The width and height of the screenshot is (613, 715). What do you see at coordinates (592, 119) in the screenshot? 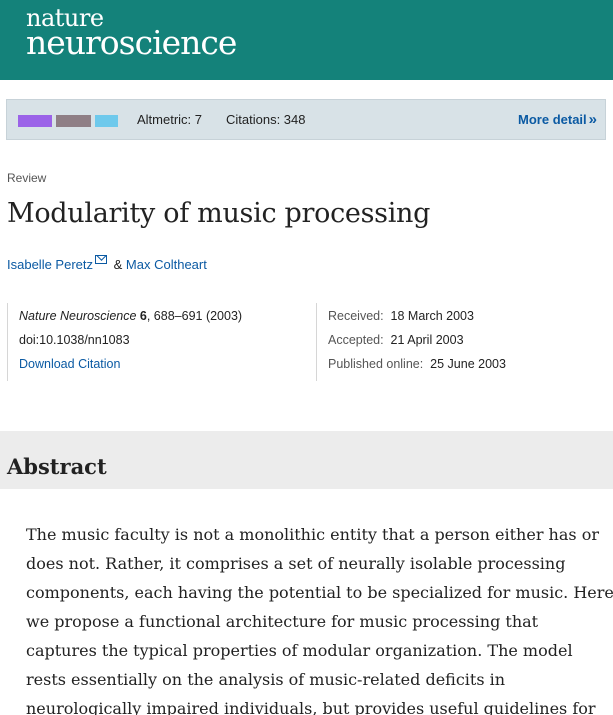
I see `double-chevron-right-icon: »` at bounding box center [592, 119].